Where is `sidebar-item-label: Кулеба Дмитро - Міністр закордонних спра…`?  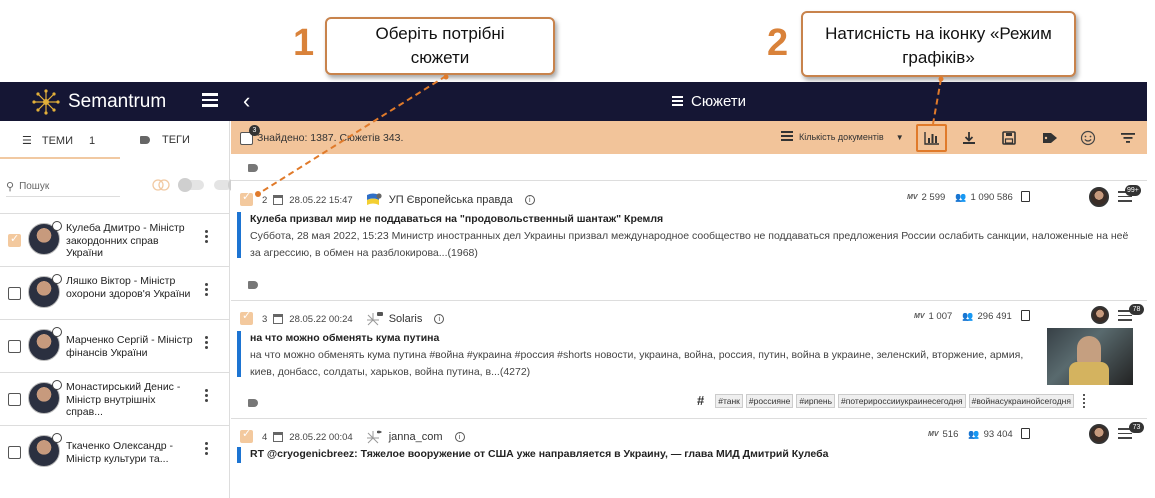
sidebar-item-label: Кулеба Дмитро - Міністр закордонних спра… is located at coordinates (125, 240).